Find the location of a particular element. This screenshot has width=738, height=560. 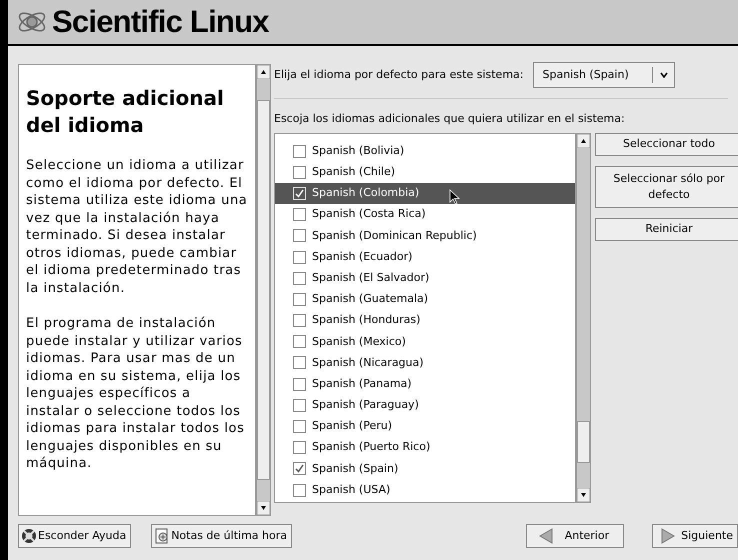

language-row: Spanish (Puerto Rico) is located at coordinates (425, 447).